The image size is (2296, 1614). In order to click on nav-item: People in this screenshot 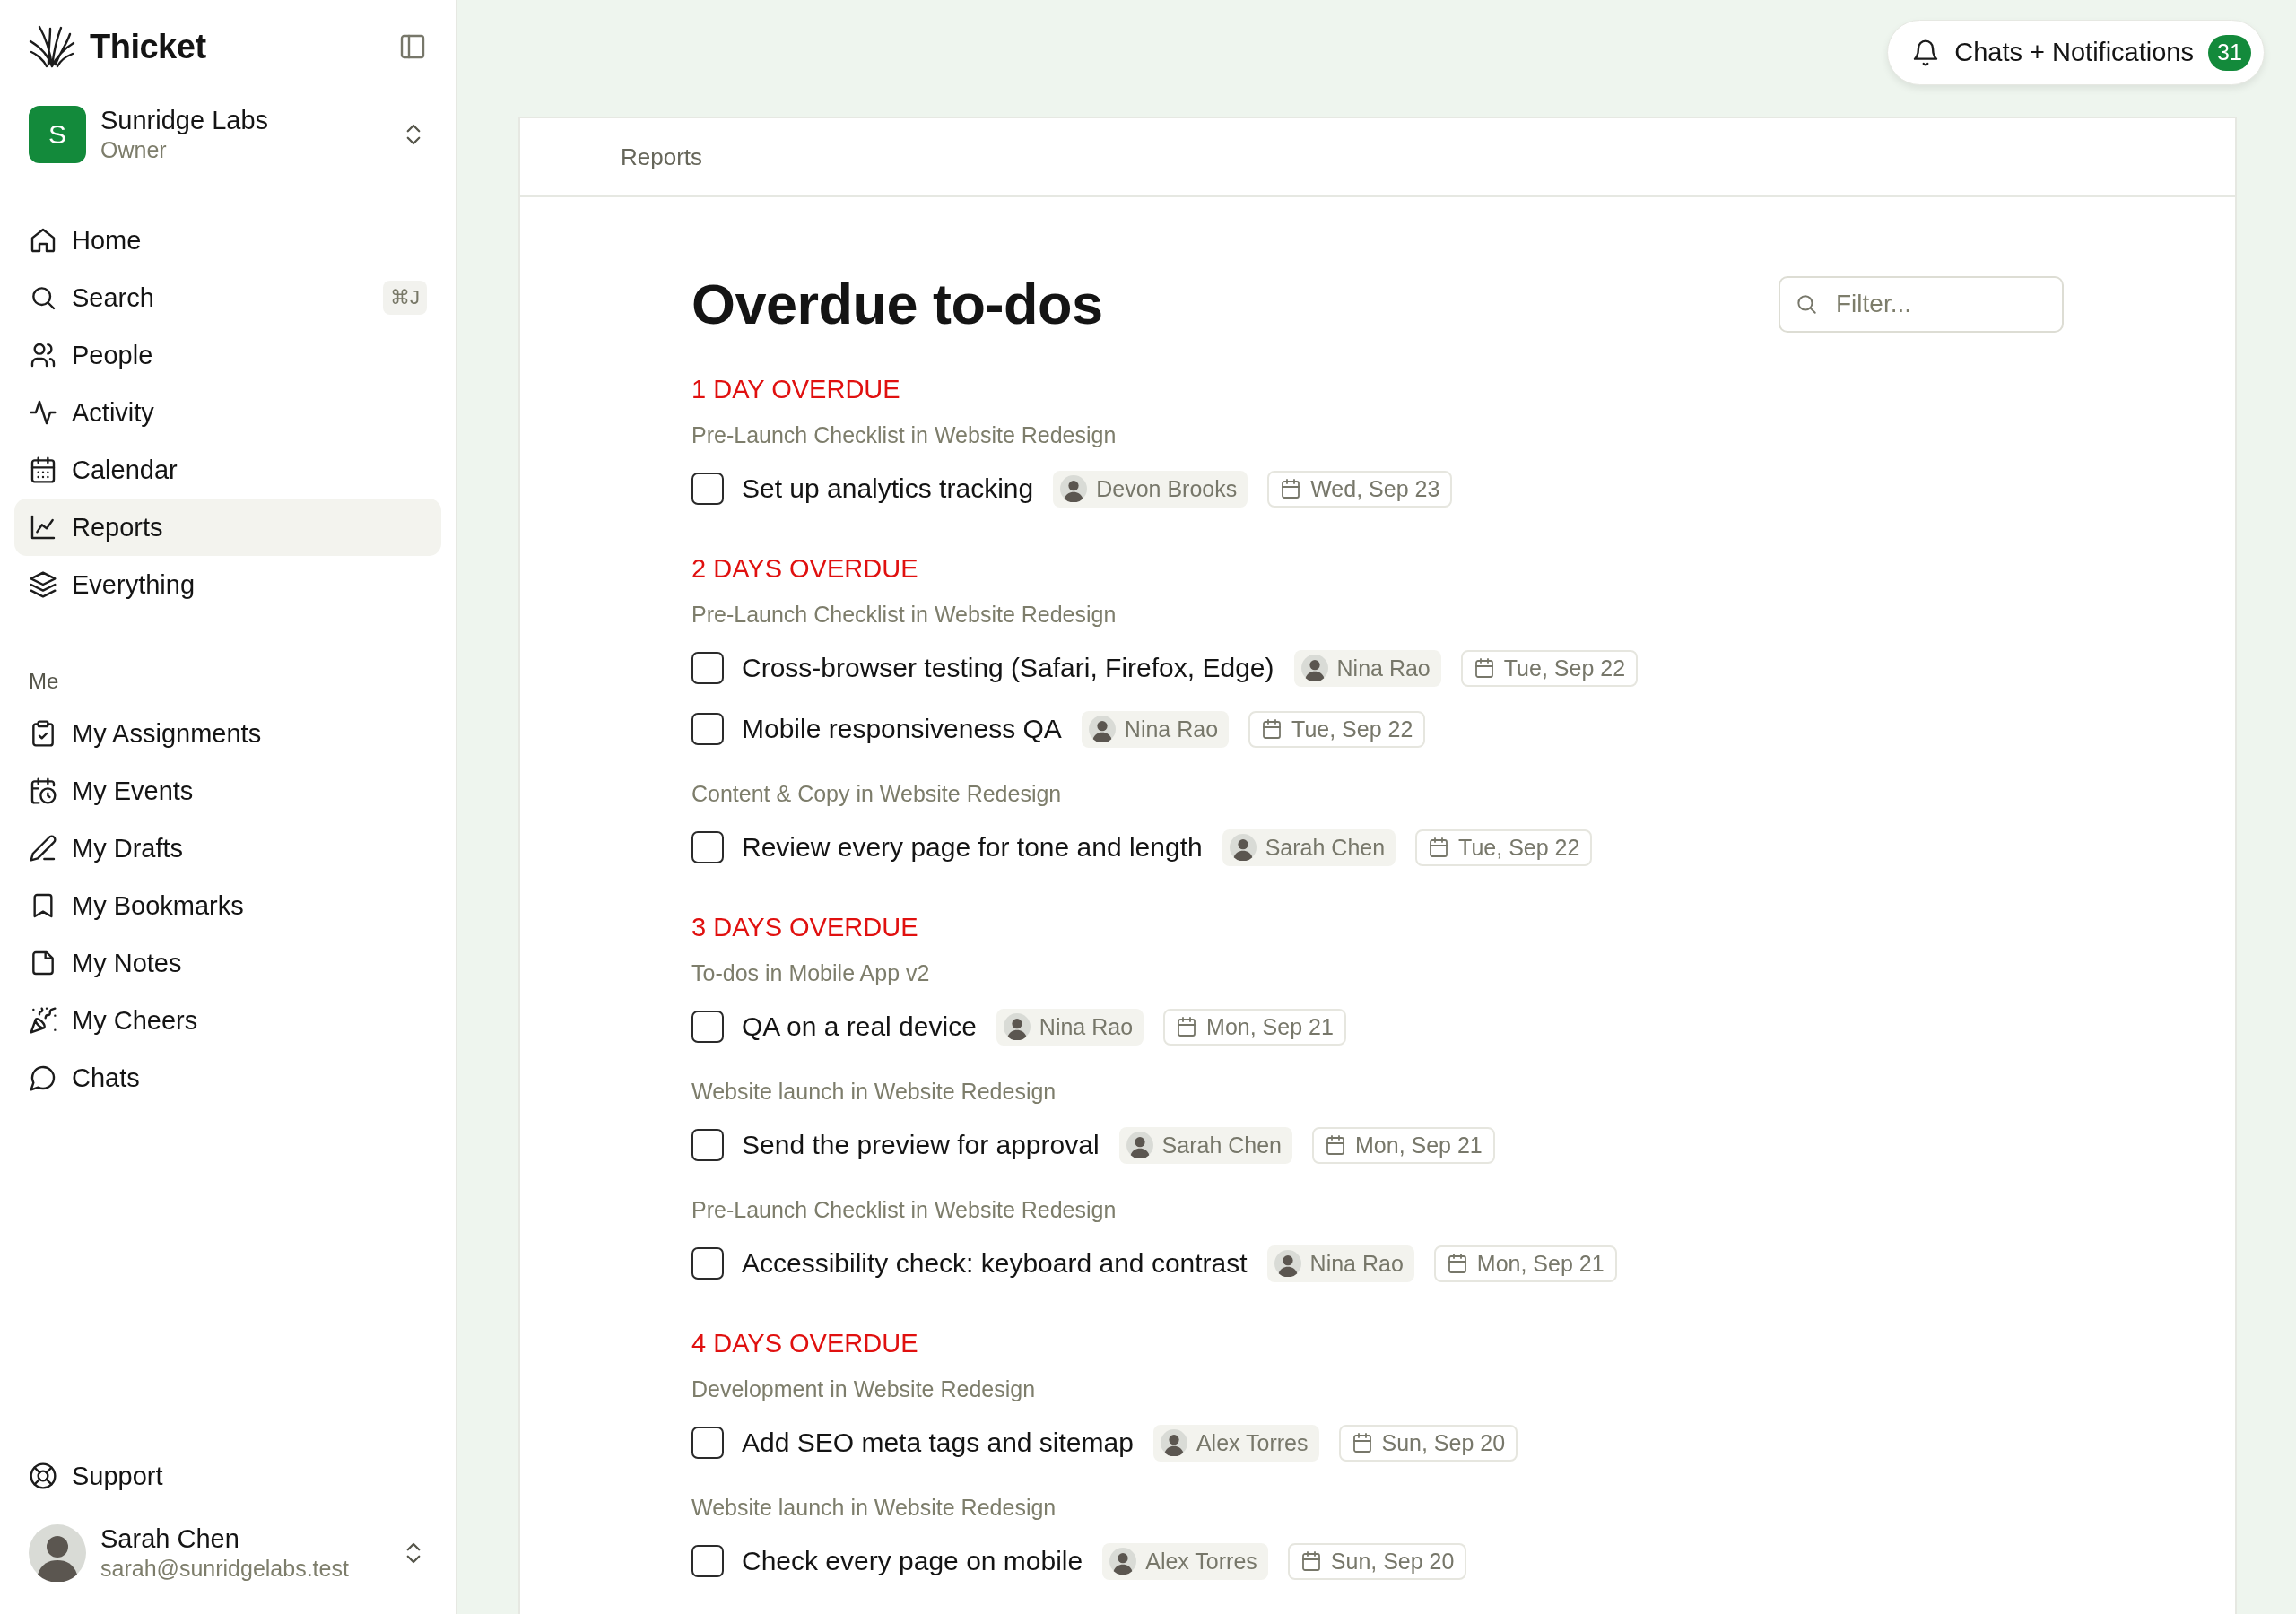, I will do `click(227, 355)`.